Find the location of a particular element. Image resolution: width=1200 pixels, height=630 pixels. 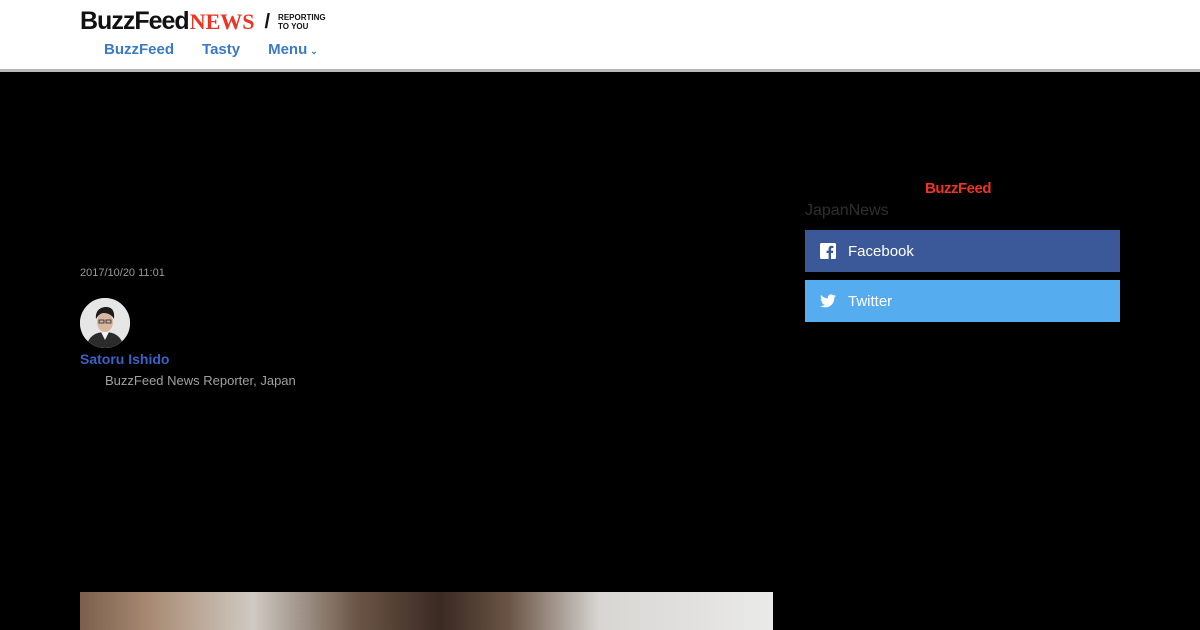

share-twitter-button: Twitter is located at coordinates (962, 301).